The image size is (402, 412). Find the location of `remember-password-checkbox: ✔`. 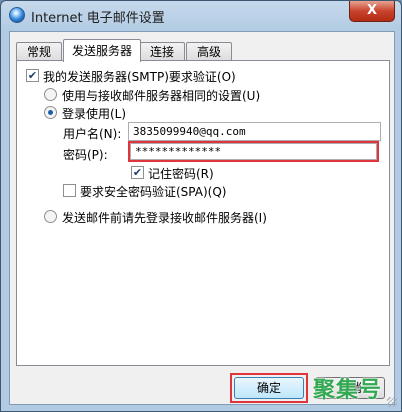

remember-password-checkbox: ✔ is located at coordinates (137, 172).